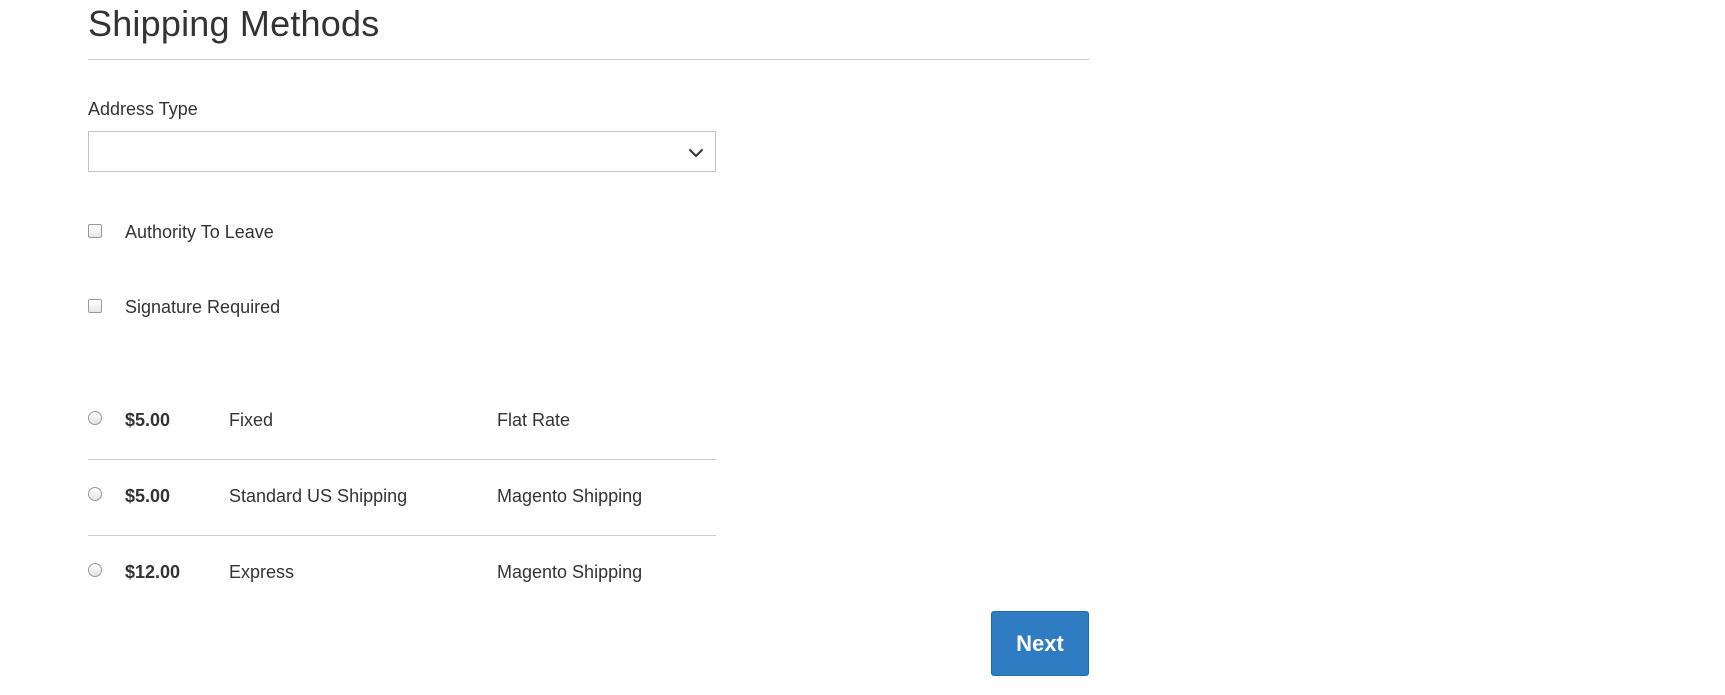 This screenshot has height=695, width=1725. What do you see at coordinates (588, 59) in the screenshot?
I see `title-divider` at bounding box center [588, 59].